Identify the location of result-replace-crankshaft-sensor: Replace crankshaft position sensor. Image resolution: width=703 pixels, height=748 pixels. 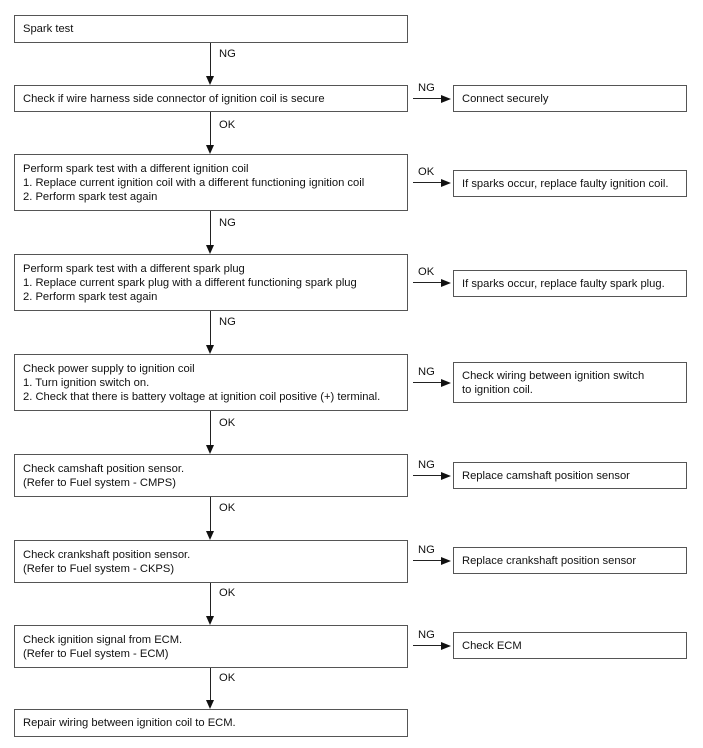
(570, 560).